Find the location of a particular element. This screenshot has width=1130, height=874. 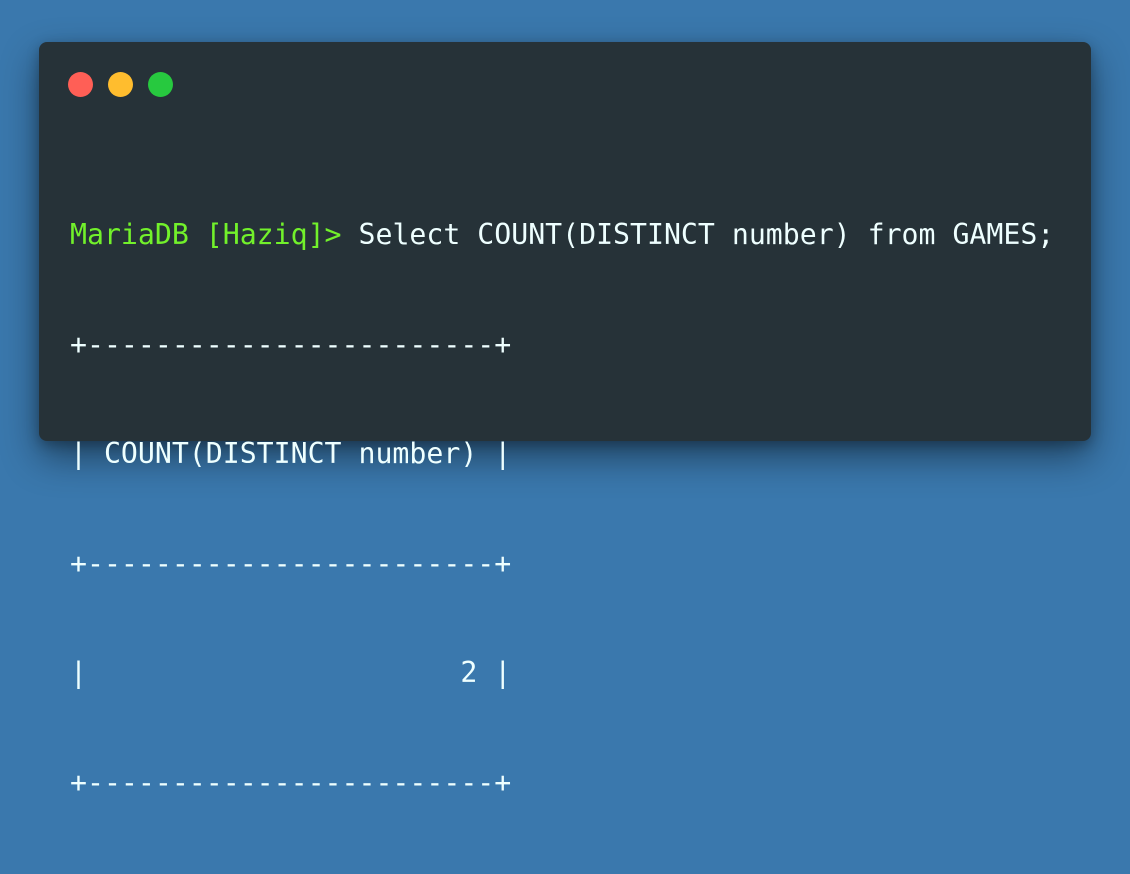

maximize-window-button is located at coordinates (160, 84).